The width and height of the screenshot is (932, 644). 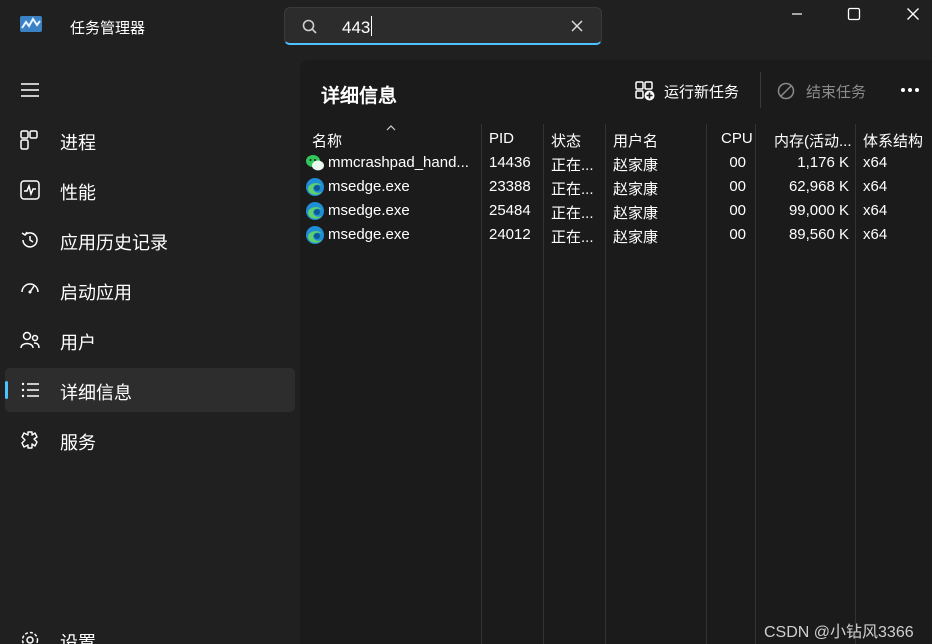 What do you see at coordinates (839, 632) in the screenshot?
I see `watermark: CSDN @小钻风3366` at bounding box center [839, 632].